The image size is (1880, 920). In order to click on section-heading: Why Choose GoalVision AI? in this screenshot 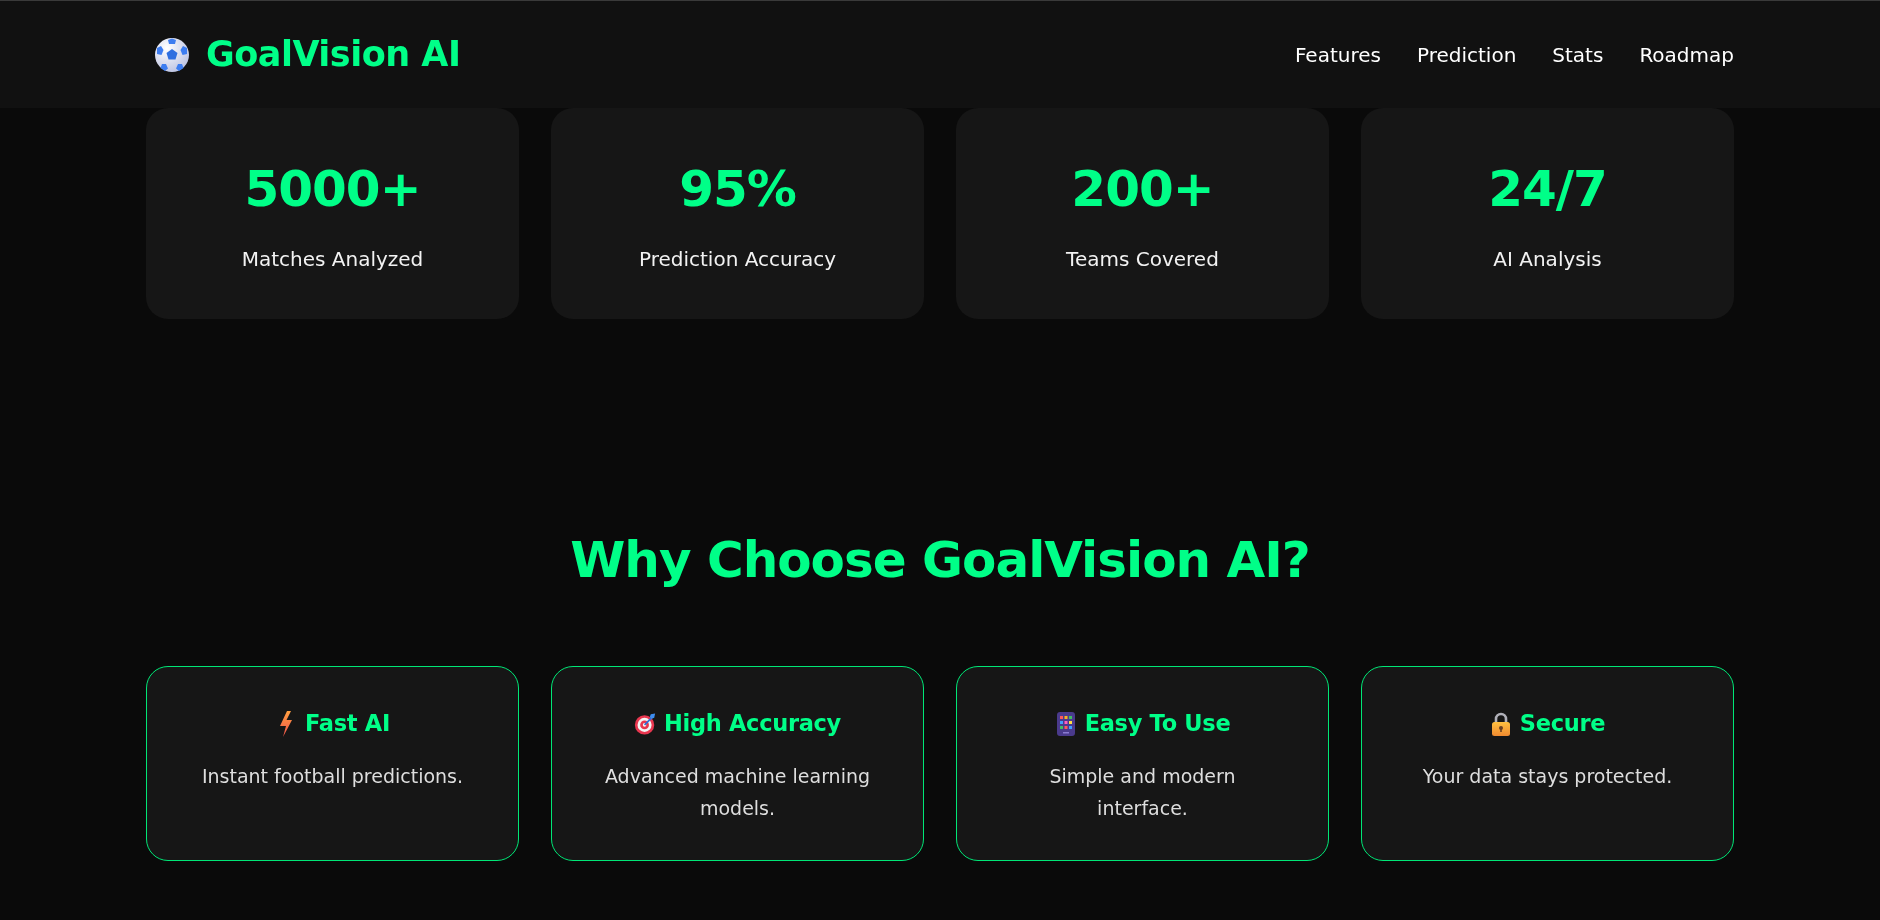, I will do `click(940, 560)`.